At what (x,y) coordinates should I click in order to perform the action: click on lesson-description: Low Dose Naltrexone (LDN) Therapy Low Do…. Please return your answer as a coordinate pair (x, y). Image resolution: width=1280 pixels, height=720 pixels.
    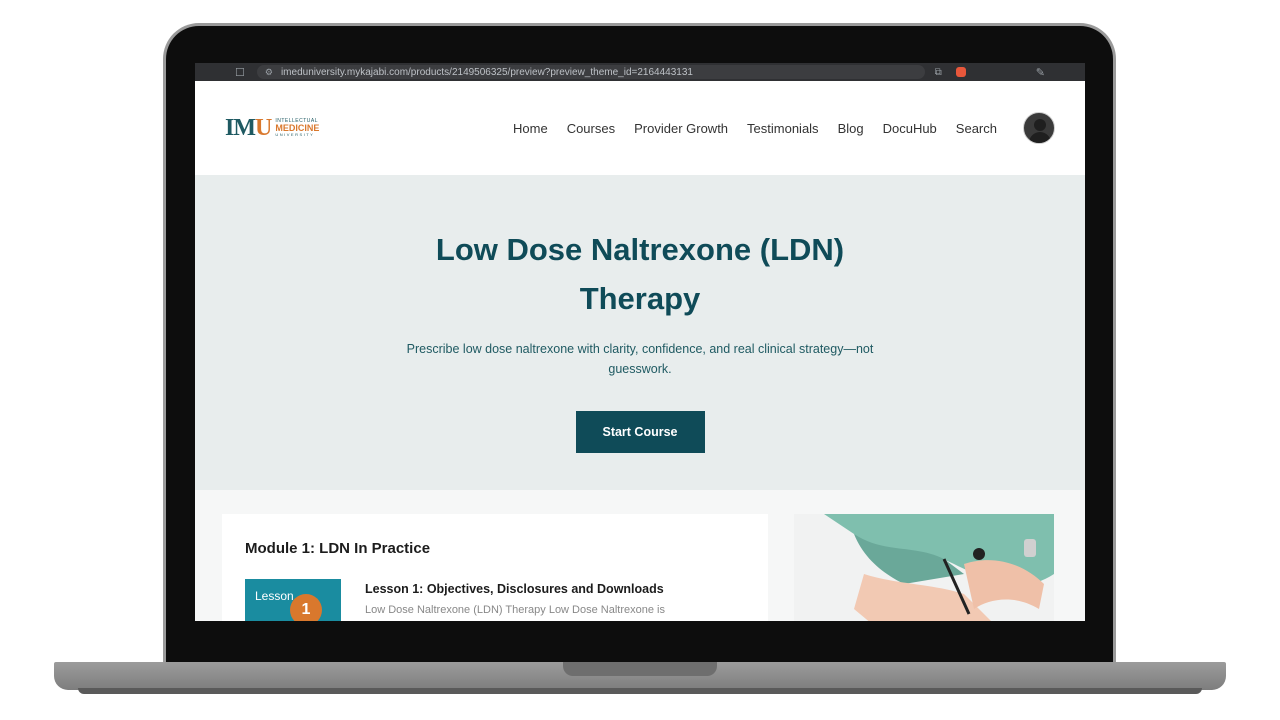
    Looking at the image, I should click on (515, 610).